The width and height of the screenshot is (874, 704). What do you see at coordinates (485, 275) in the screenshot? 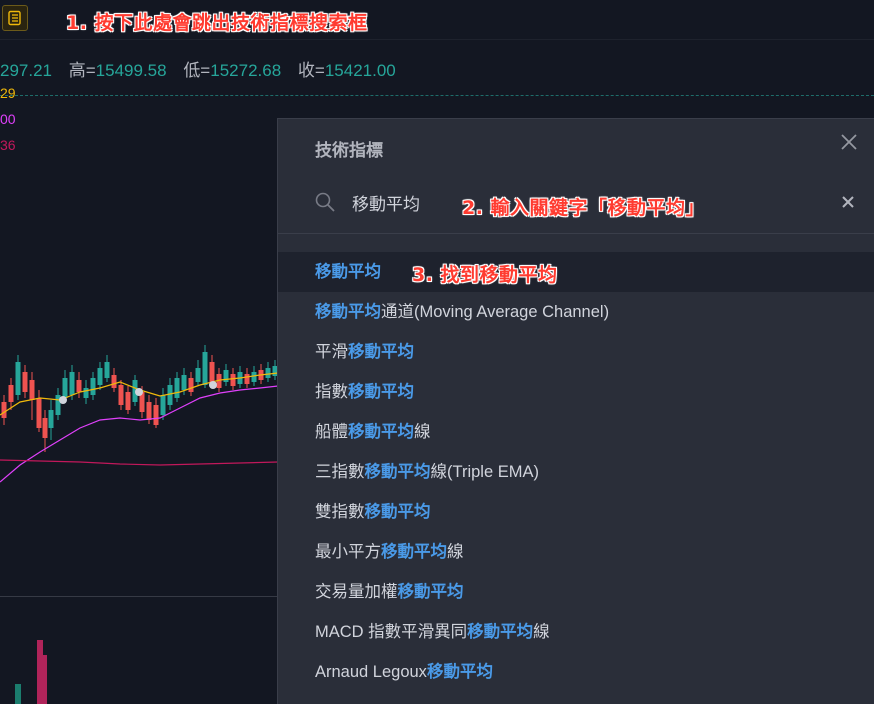
I see `annotation-step-3: 3. 找到移動平均` at bounding box center [485, 275].